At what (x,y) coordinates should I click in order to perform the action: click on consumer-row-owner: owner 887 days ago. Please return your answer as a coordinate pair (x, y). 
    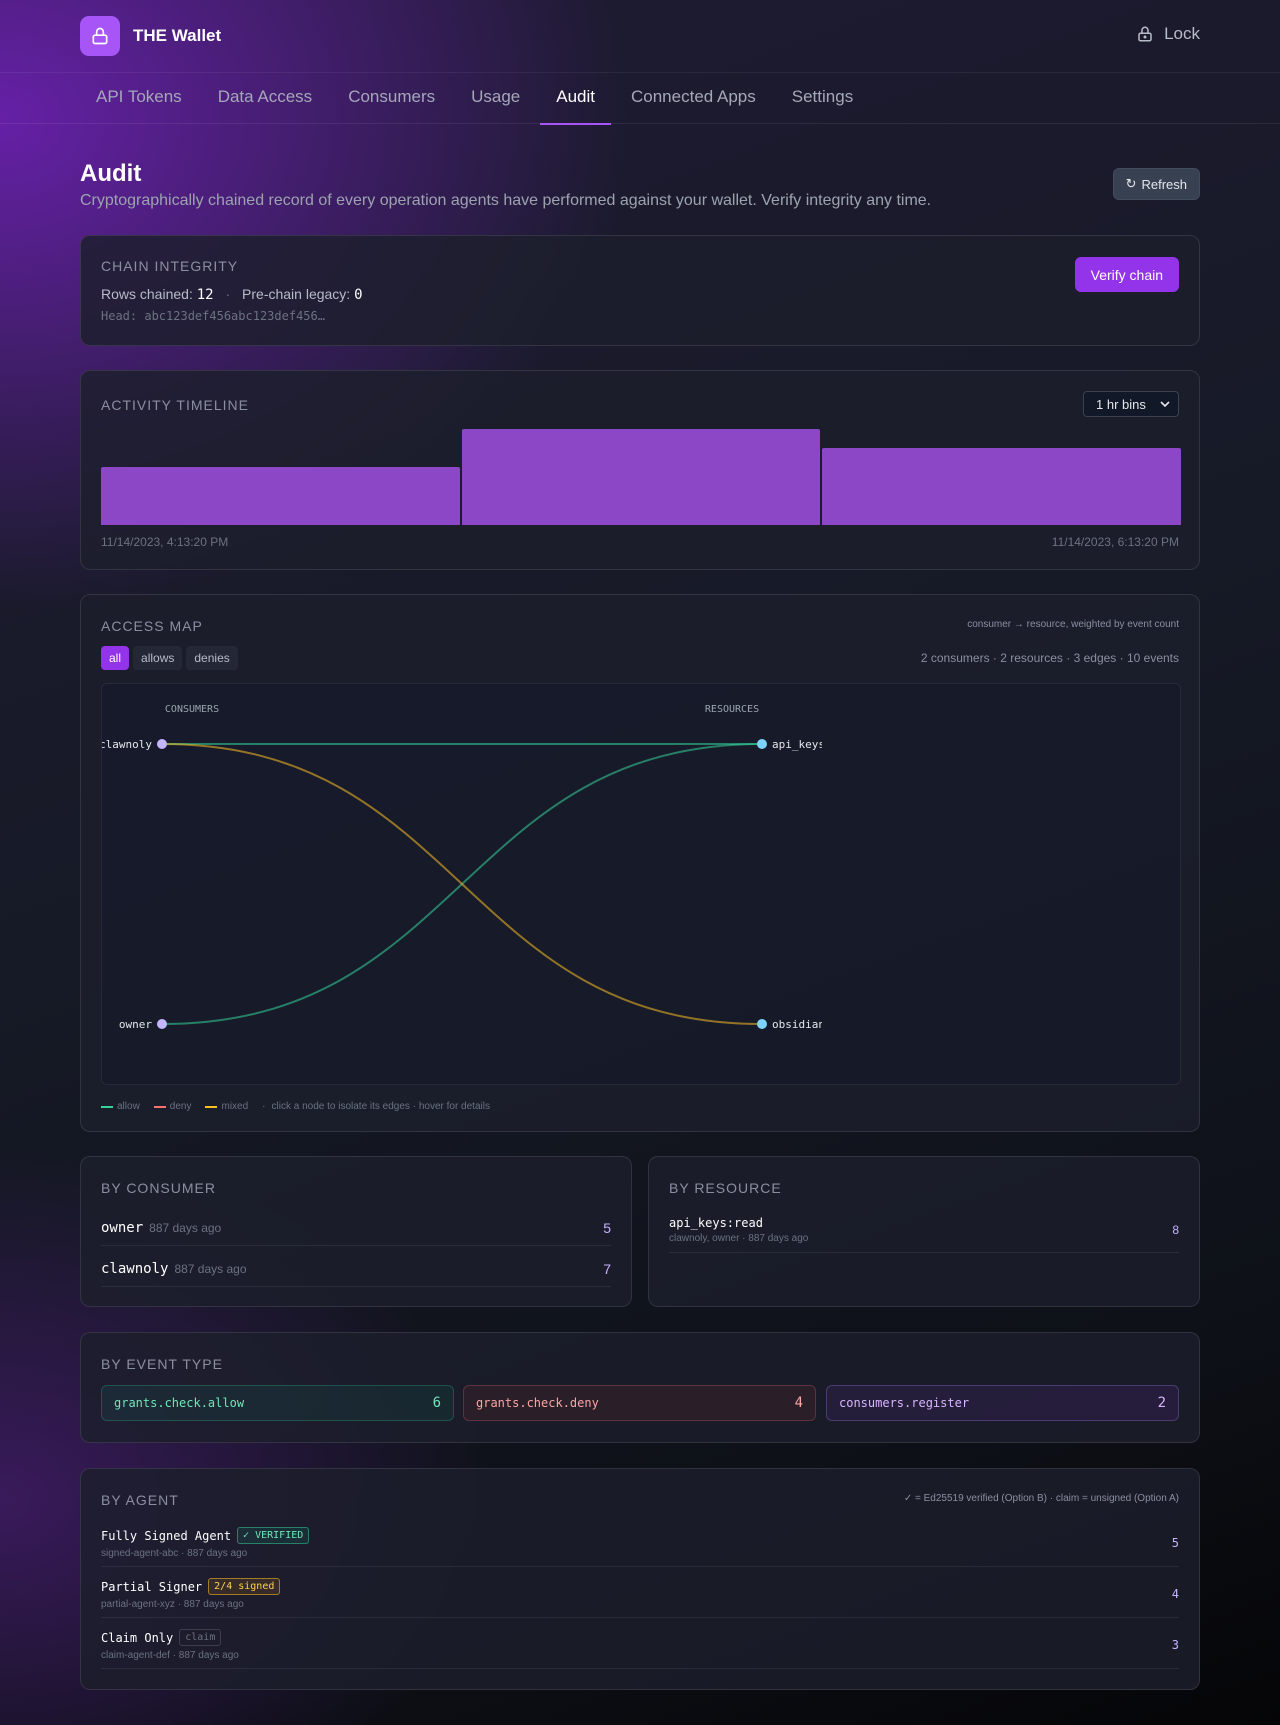
    Looking at the image, I should click on (161, 1228).